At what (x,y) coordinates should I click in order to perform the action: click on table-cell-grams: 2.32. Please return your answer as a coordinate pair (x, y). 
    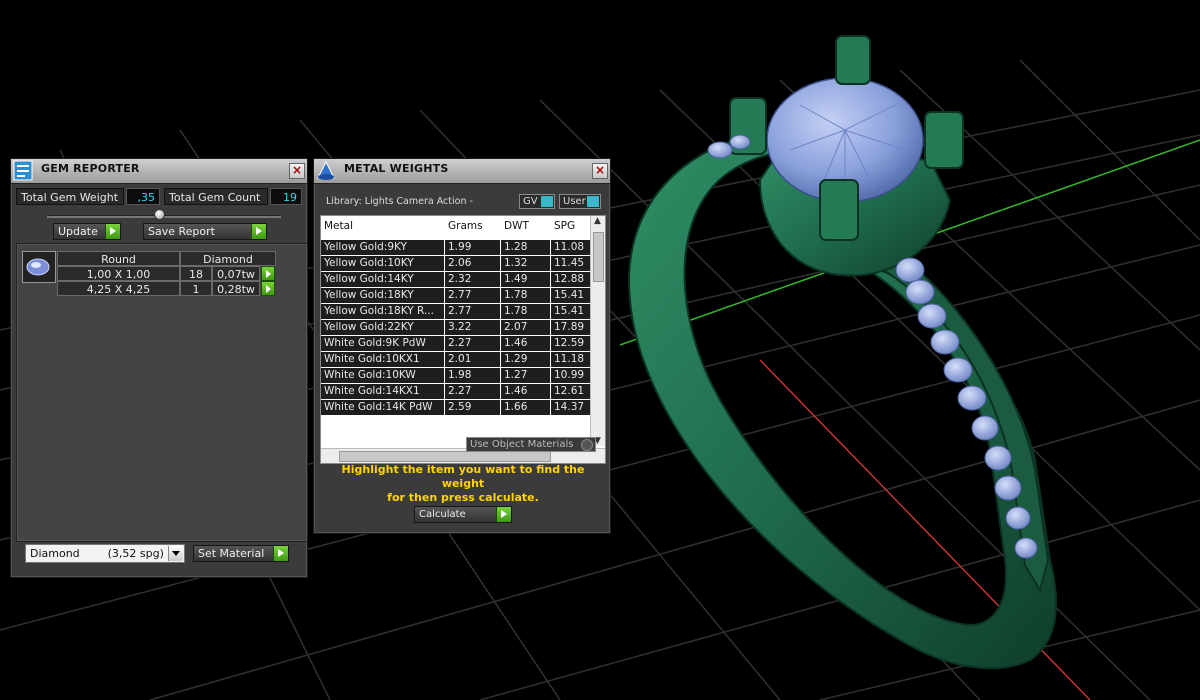
    Looking at the image, I should click on (473, 279).